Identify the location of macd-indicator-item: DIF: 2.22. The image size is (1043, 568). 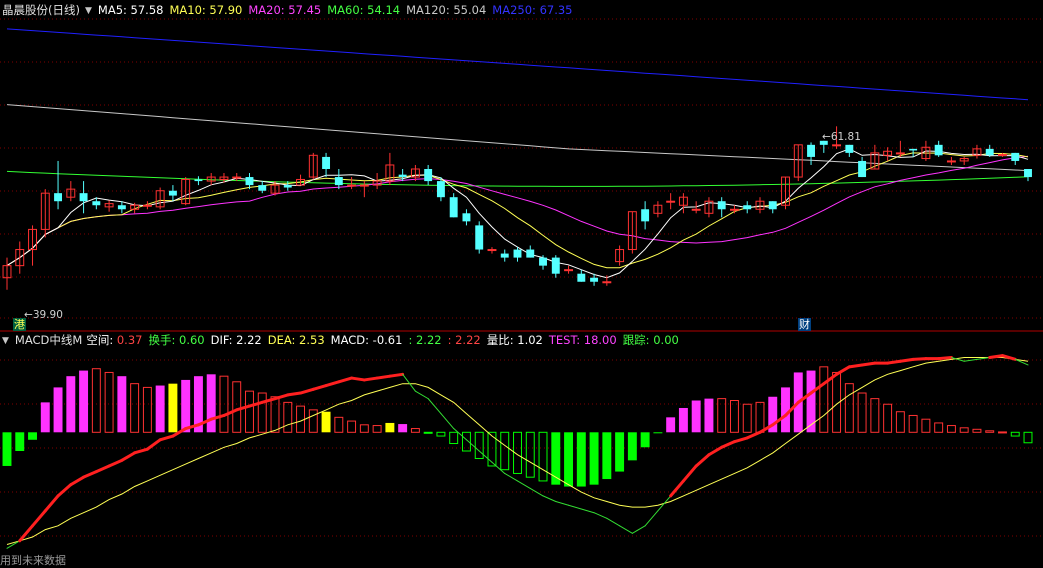
(236, 340).